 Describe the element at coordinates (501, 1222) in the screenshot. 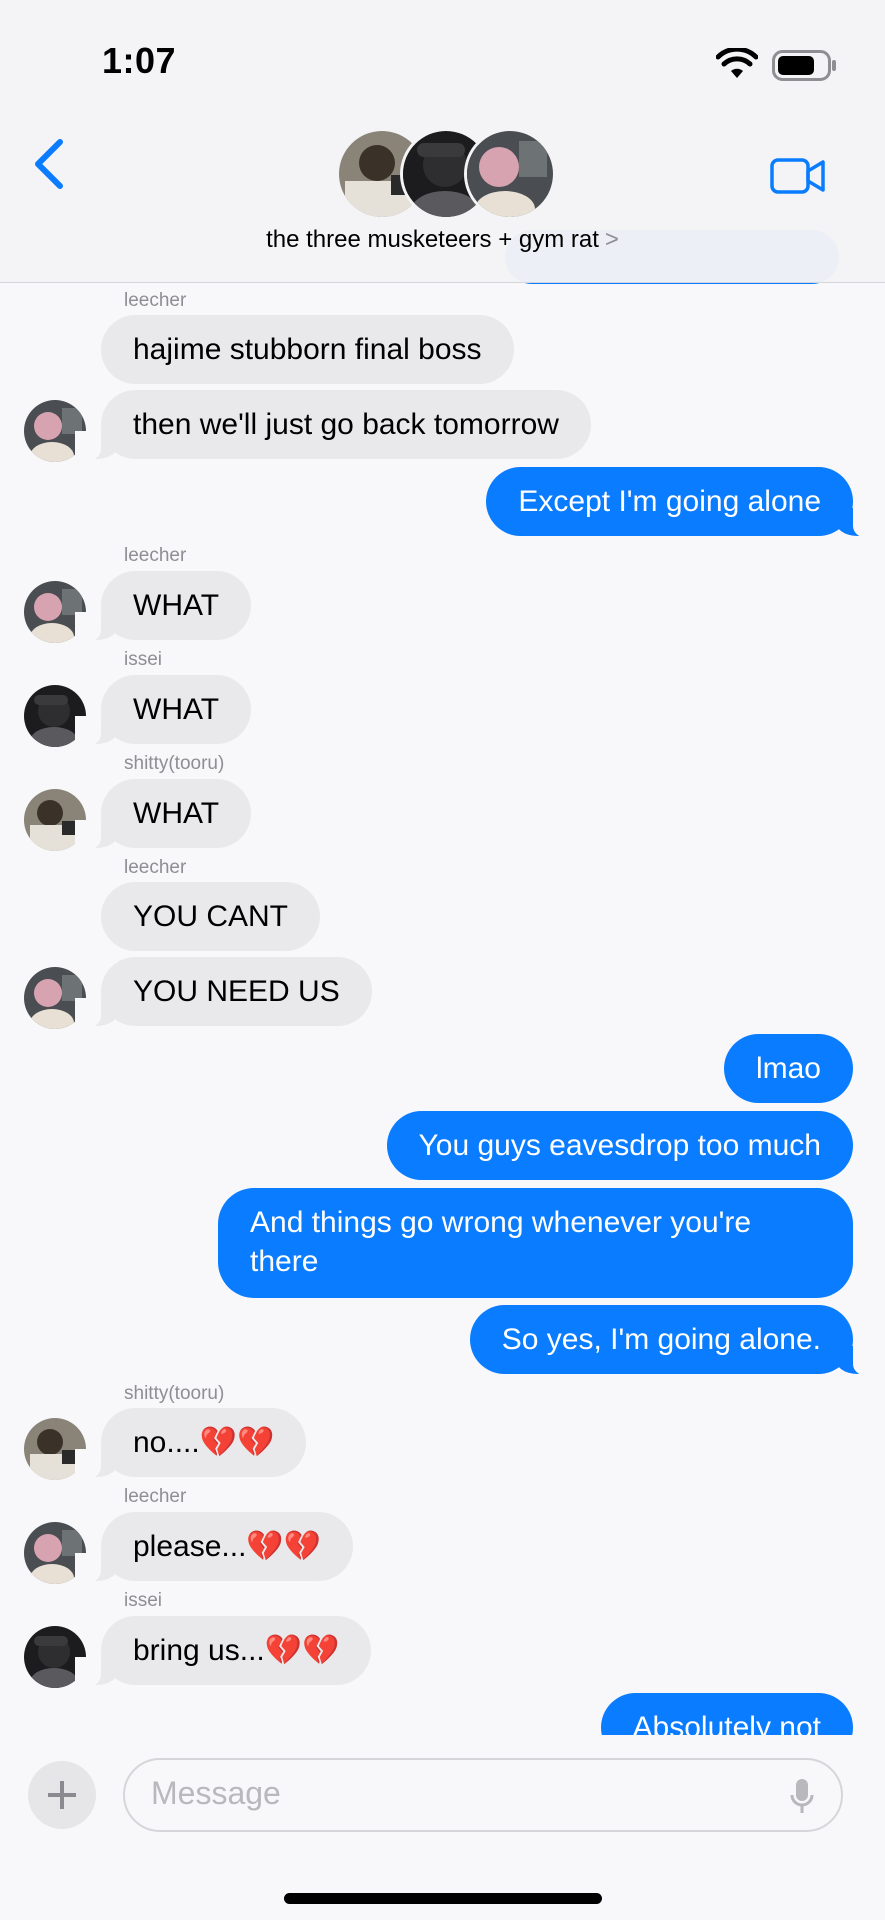

I see `message-line: And things go wrong whenever you're` at that location.